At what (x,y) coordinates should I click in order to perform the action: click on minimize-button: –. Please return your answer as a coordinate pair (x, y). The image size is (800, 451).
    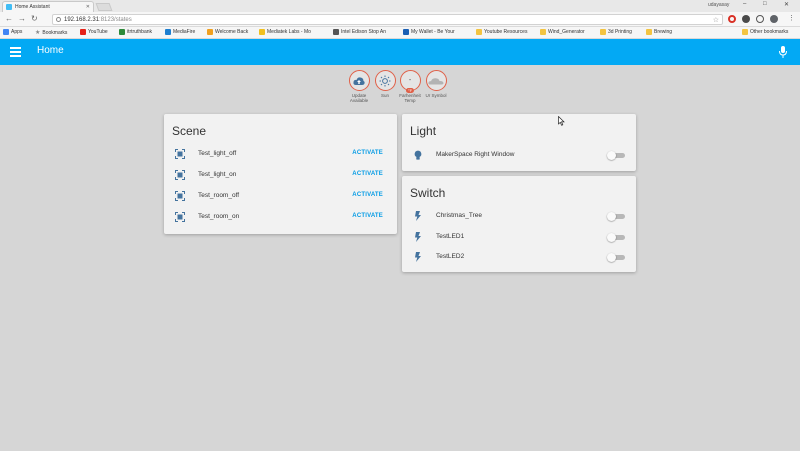
    Looking at the image, I should click on (744, 4).